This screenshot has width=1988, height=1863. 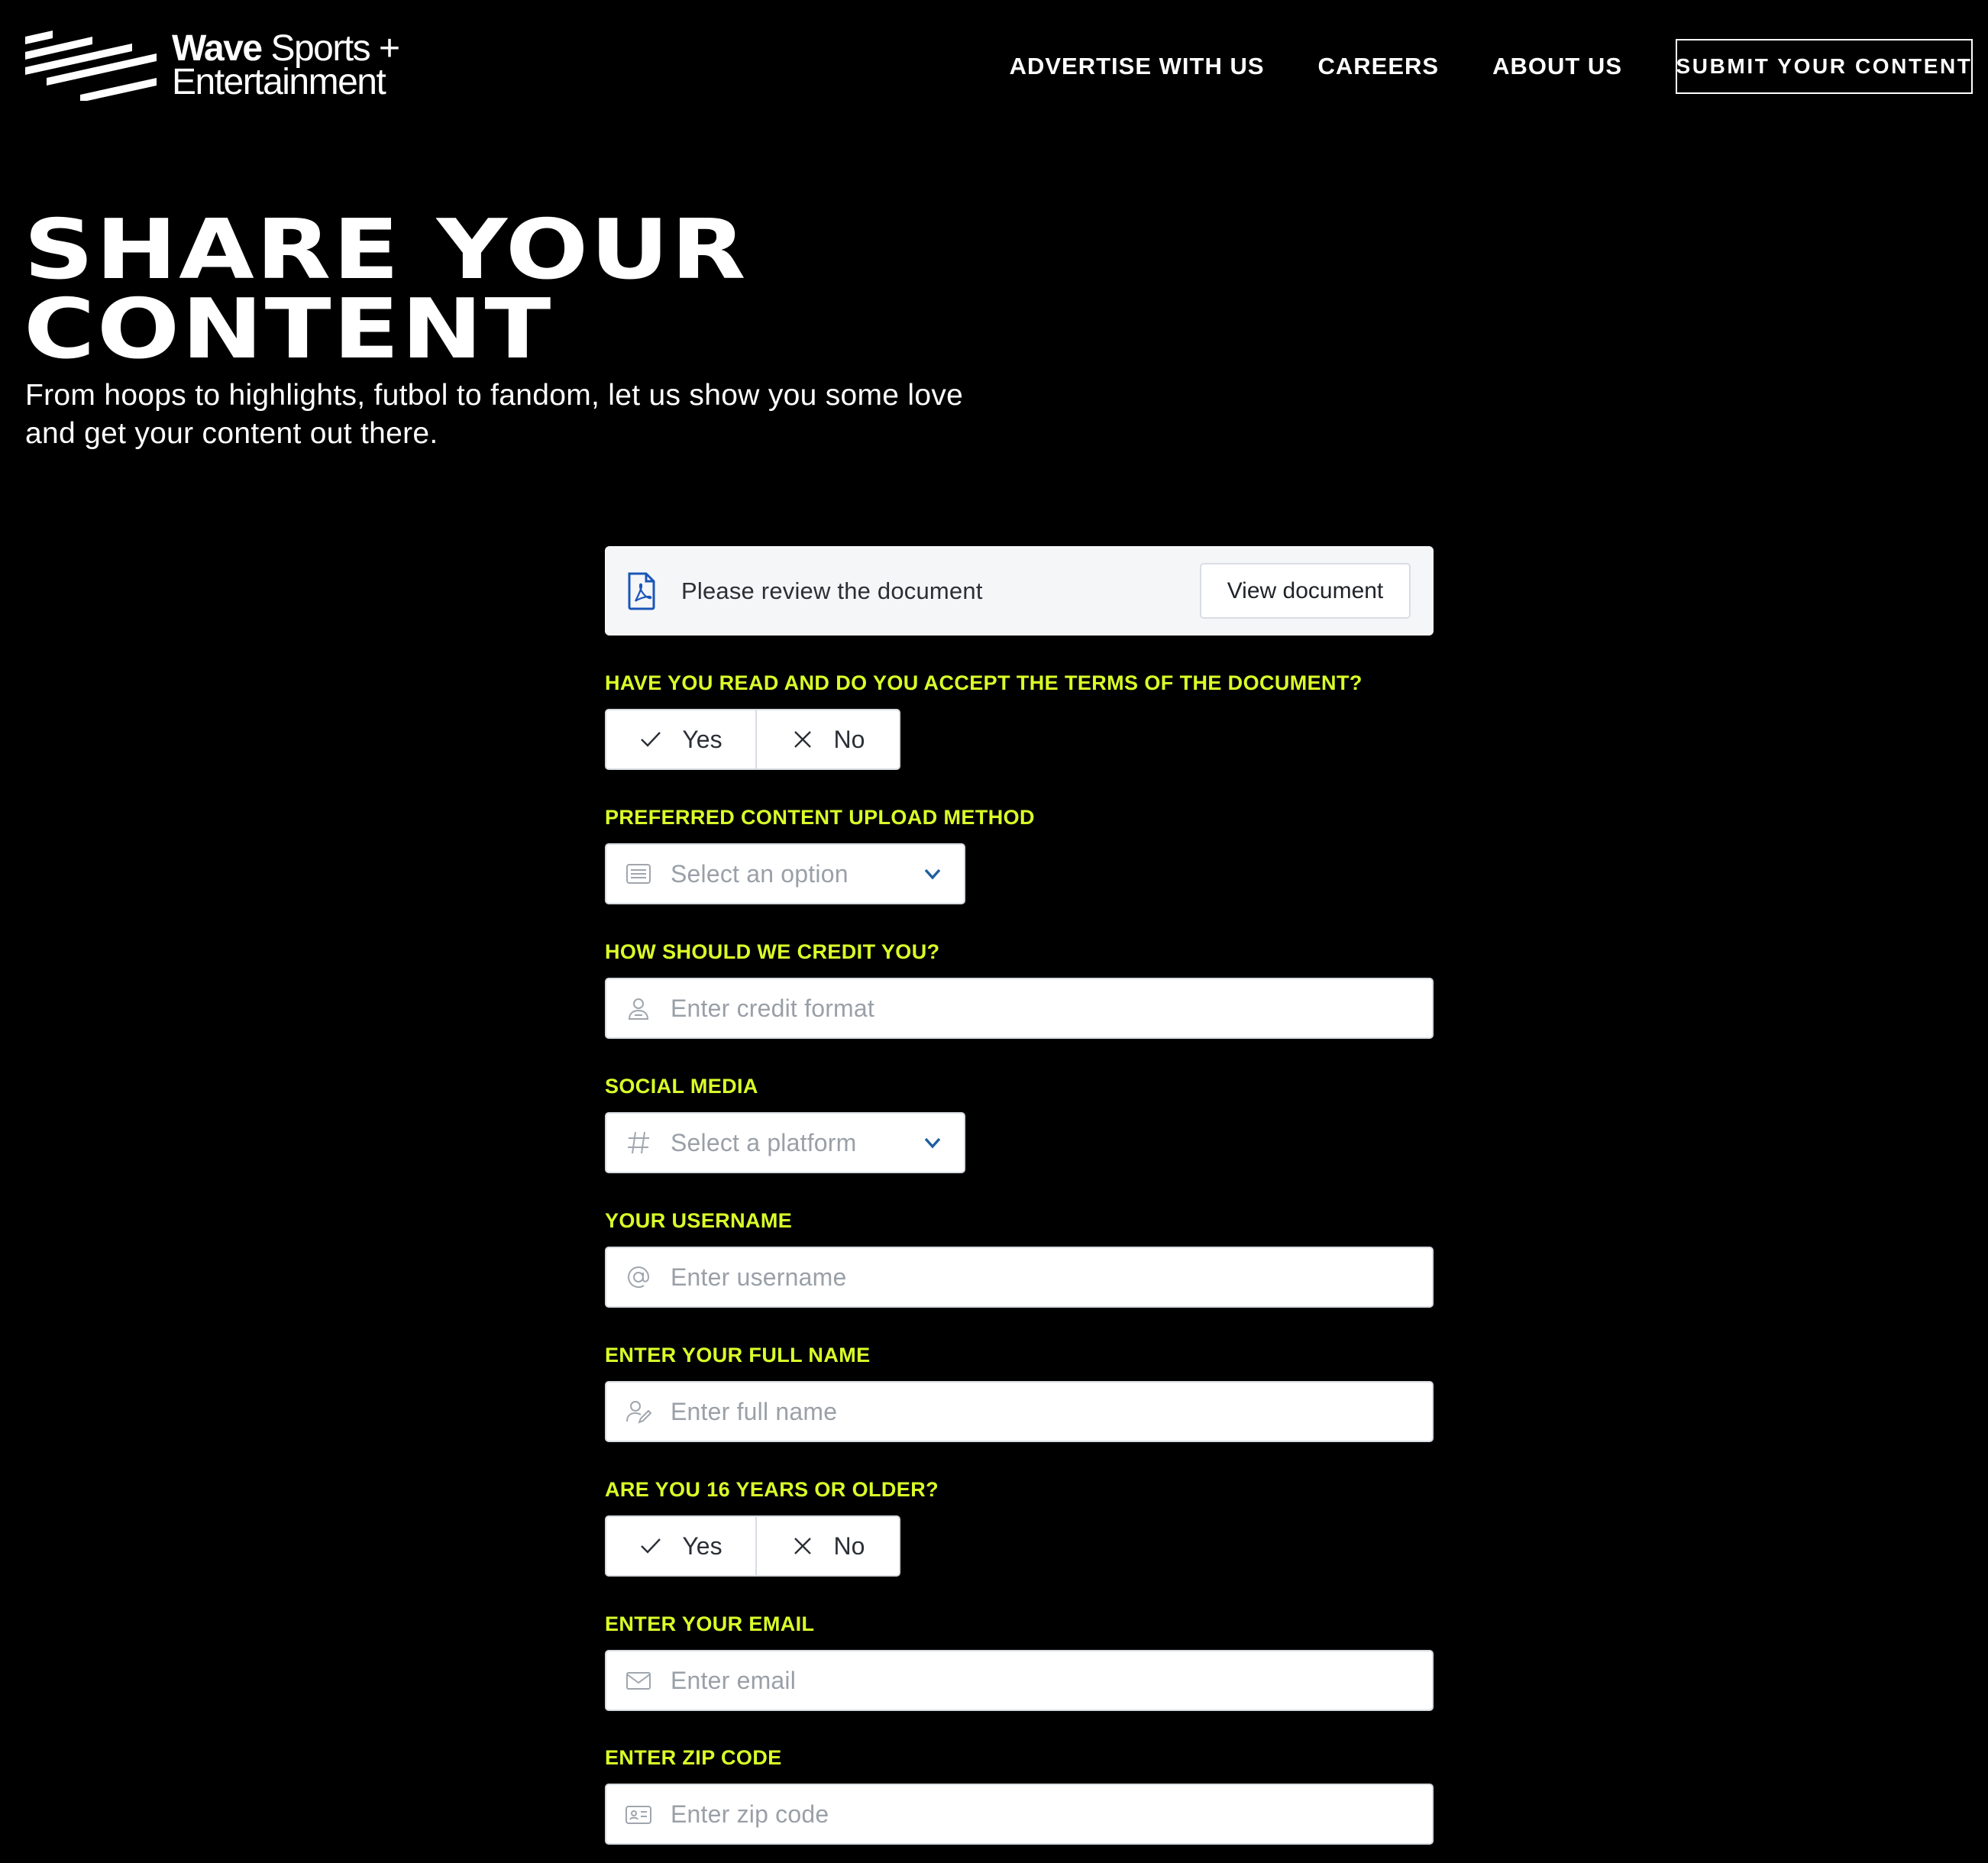 What do you see at coordinates (699, 1220) in the screenshot?
I see `username-label: YOUR USERNAME` at bounding box center [699, 1220].